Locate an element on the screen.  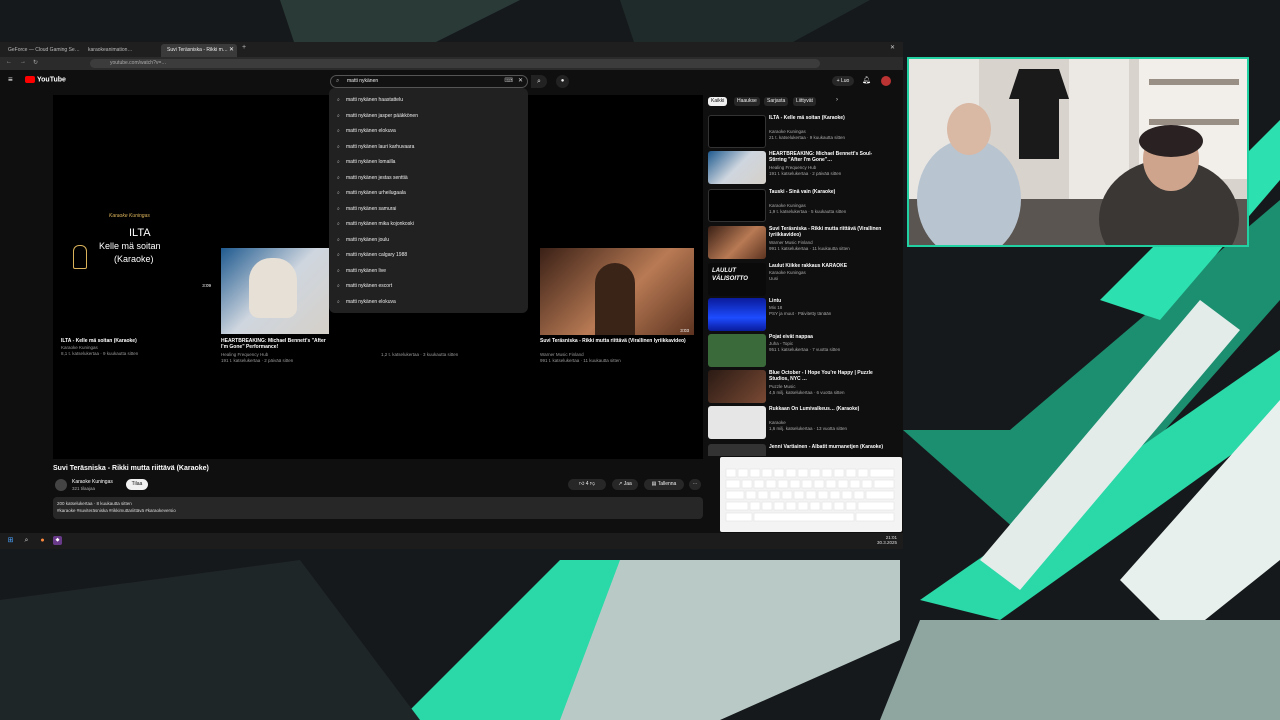
recommendation-channel: Healing Frequency Hub is located at coordinates (793, 167).